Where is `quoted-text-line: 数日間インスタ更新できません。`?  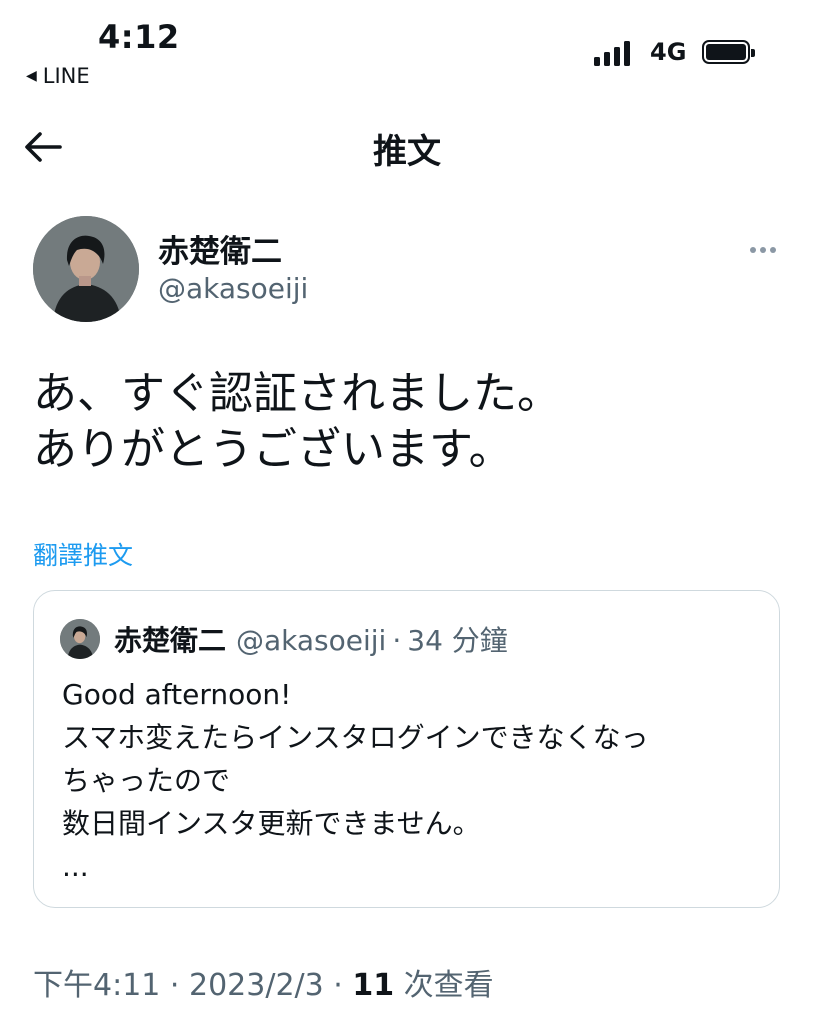 quoted-text-line: 数日間インスタ更新できません。 is located at coordinates (271, 823).